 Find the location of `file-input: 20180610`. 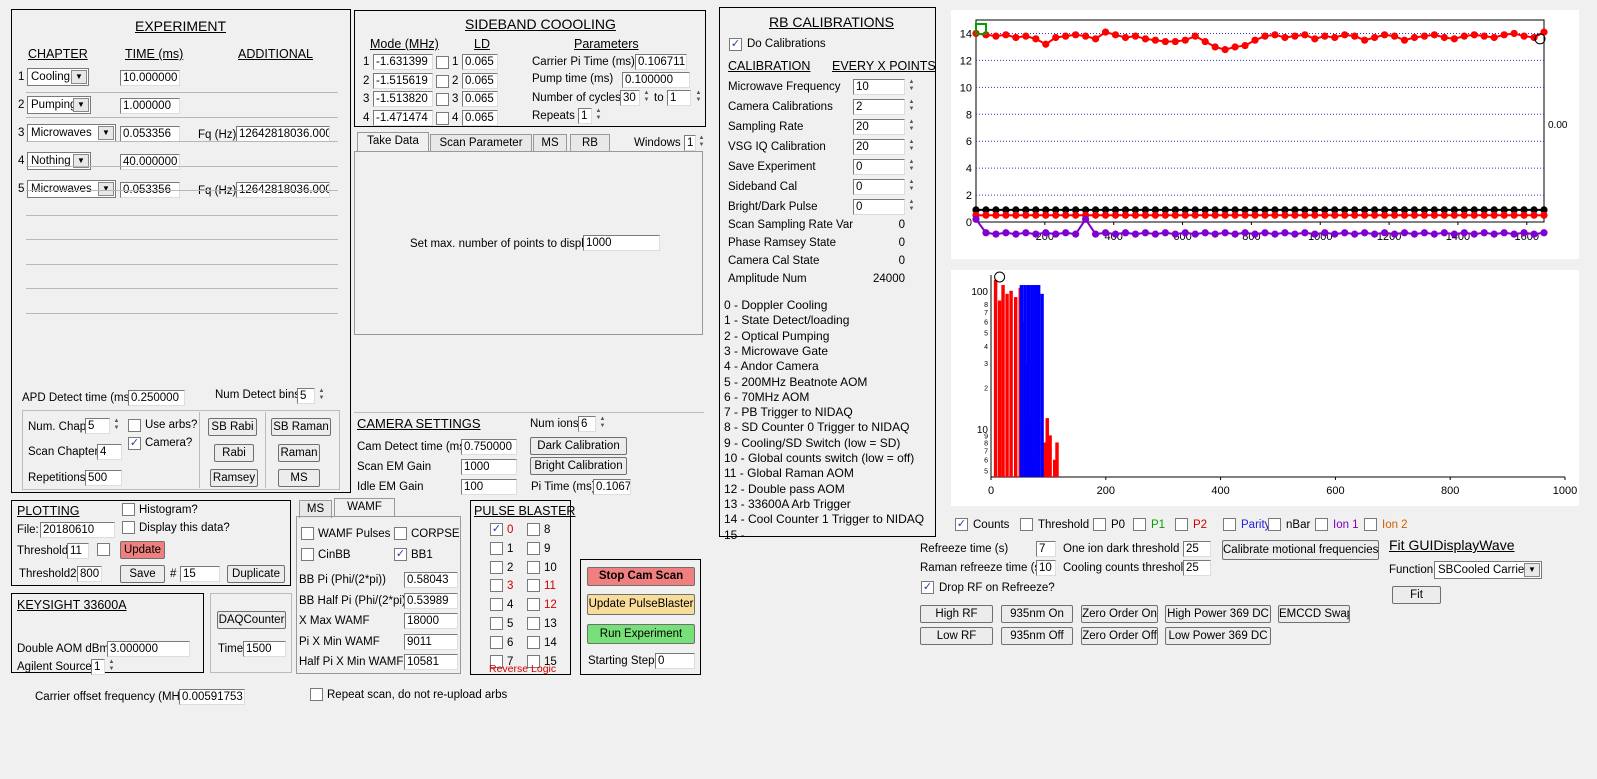

file-input: 20180610 is located at coordinates (77, 530).